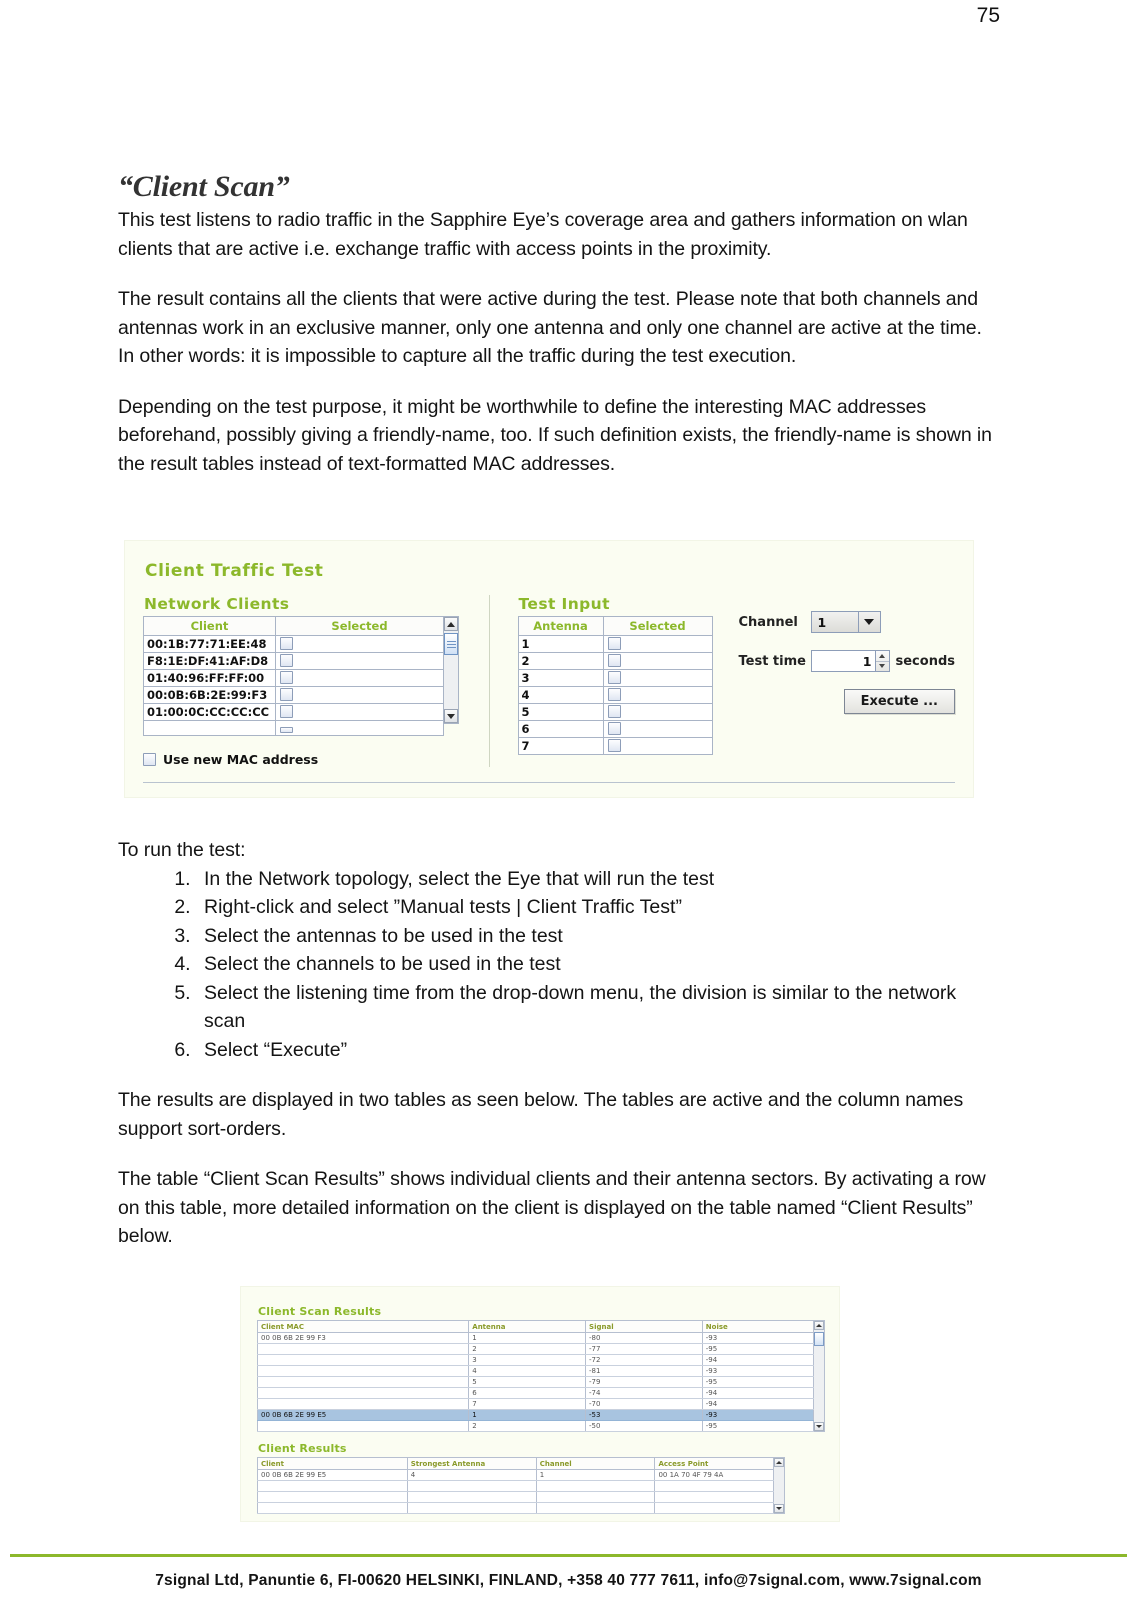 The image size is (1137, 1598). What do you see at coordinates (845, 622) in the screenshot?
I see `channel-dropdown: 1` at bounding box center [845, 622].